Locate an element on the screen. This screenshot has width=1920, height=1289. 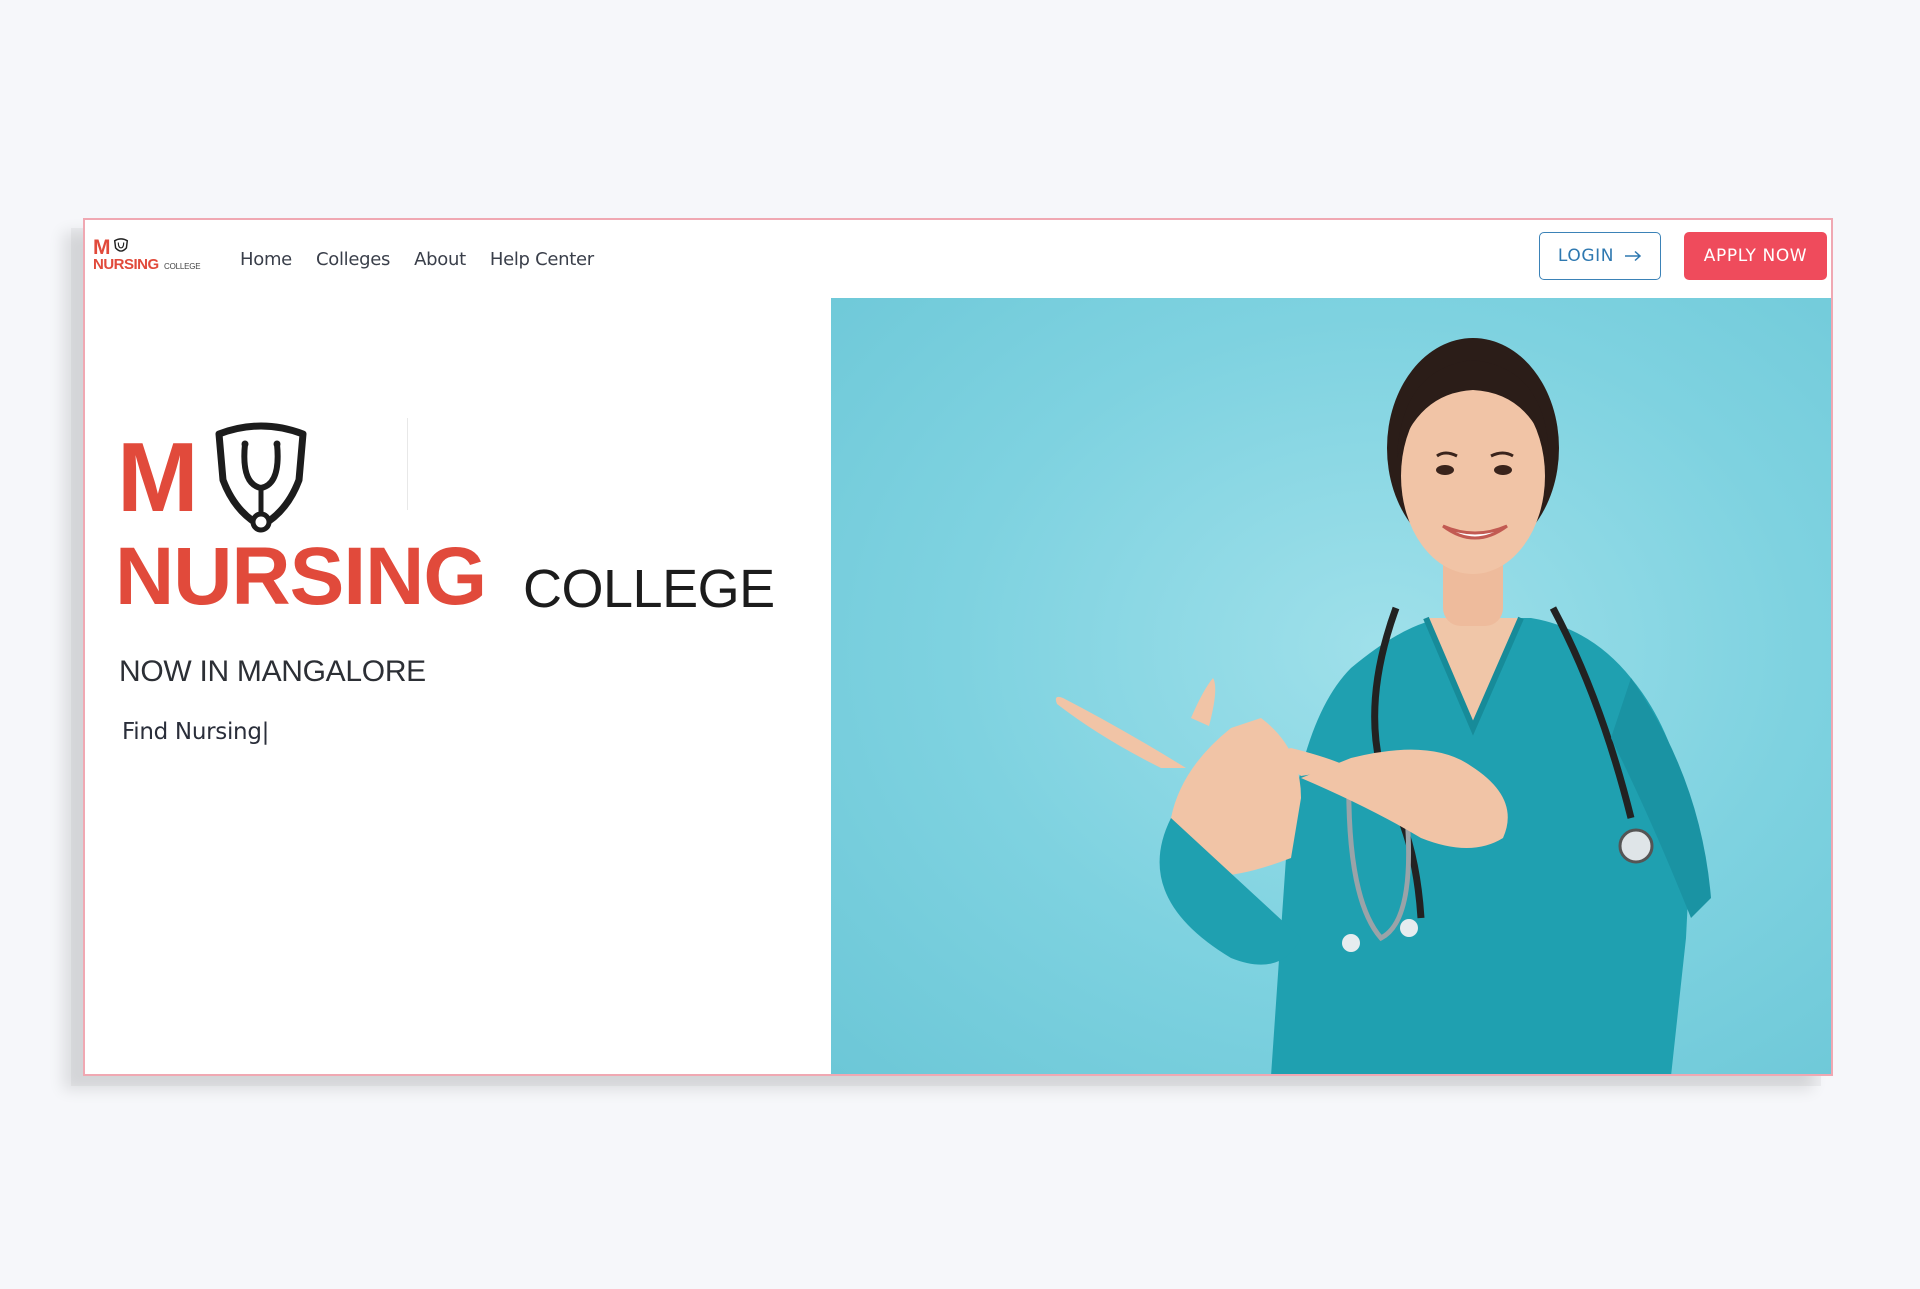
nav-logo: M NURSING COLLEGE is located at coordinates (151, 257).